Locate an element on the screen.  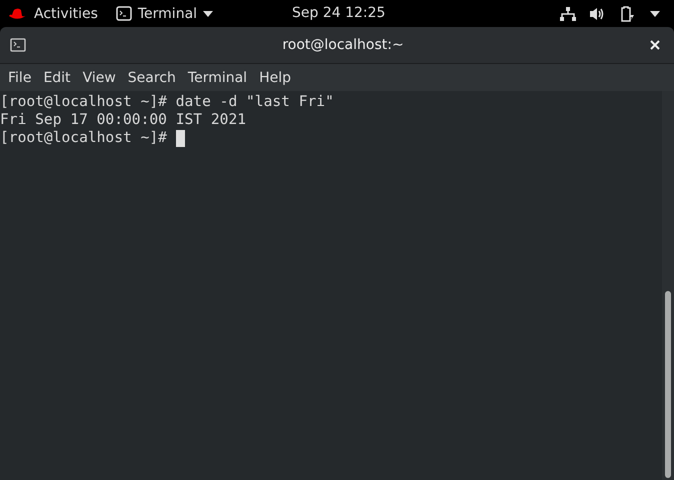
scrollbar is located at coordinates (668, 285).